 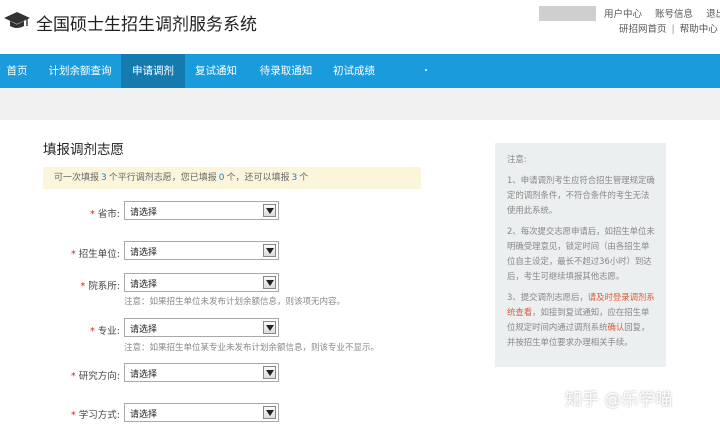 What do you see at coordinates (80, 330) in the screenshot?
I see `major-label: * 专业:` at bounding box center [80, 330].